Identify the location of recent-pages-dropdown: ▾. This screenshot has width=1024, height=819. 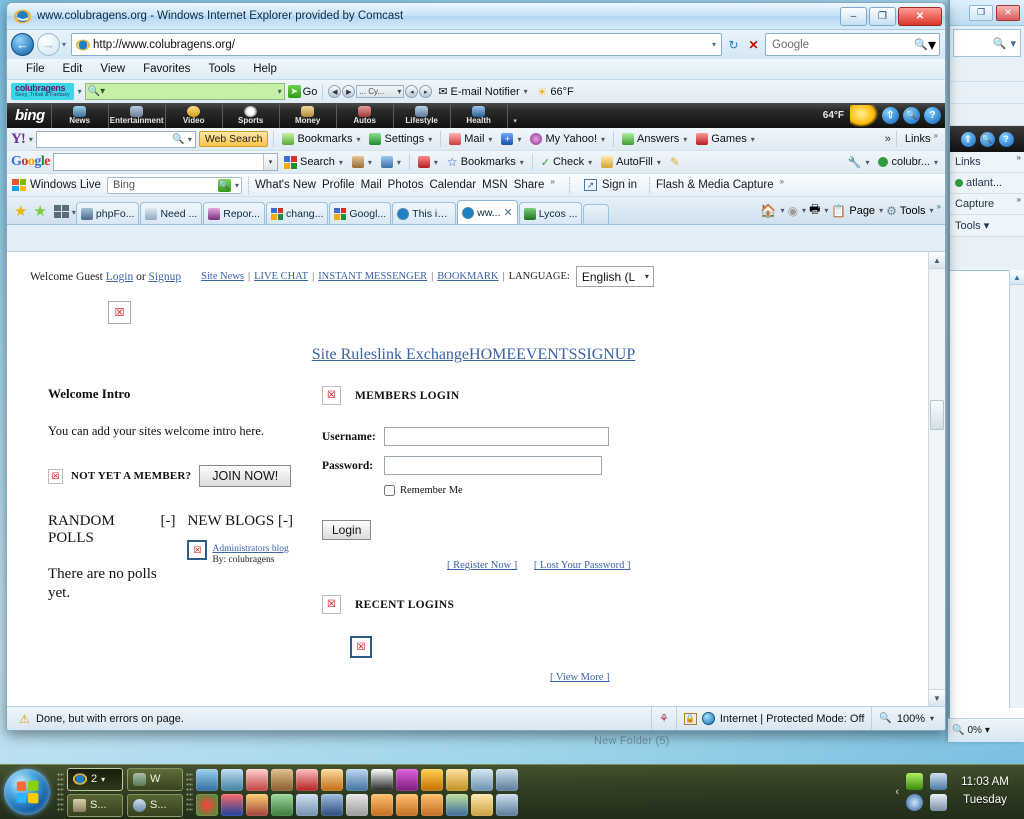
(64, 44).